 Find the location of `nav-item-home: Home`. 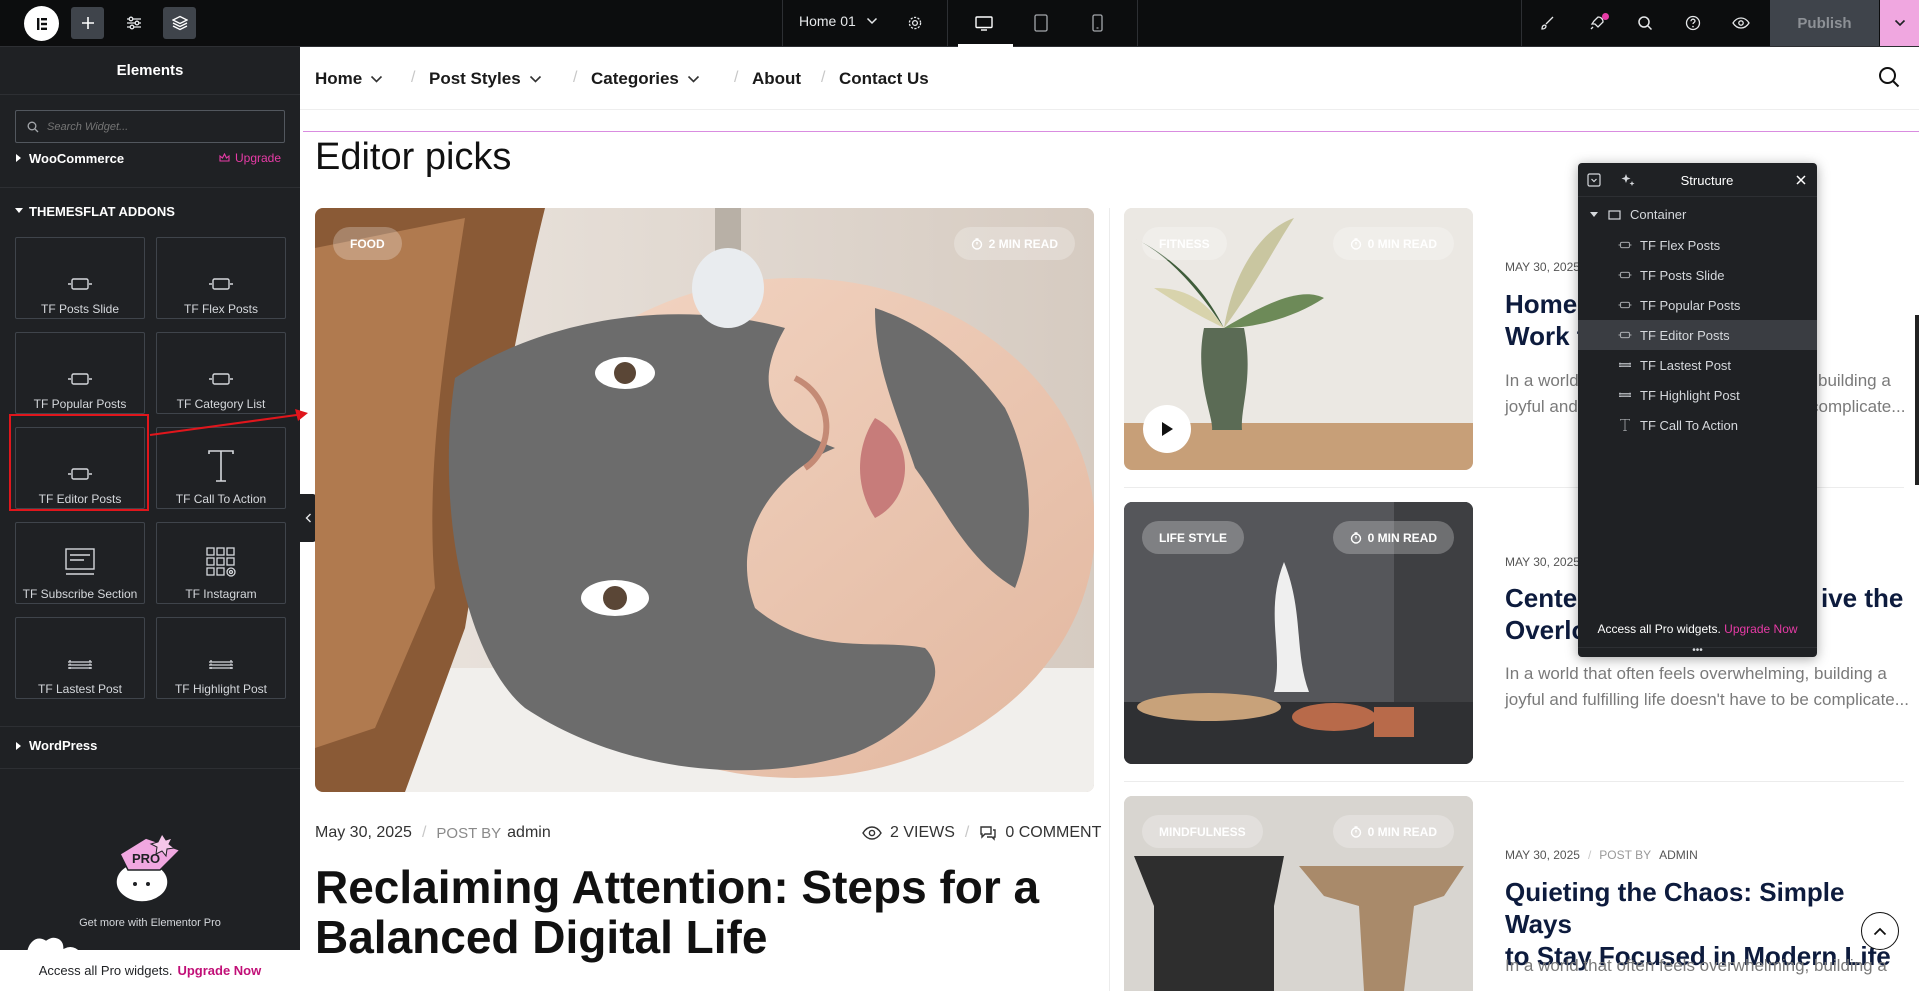

nav-item-home: Home is located at coordinates (349, 79).